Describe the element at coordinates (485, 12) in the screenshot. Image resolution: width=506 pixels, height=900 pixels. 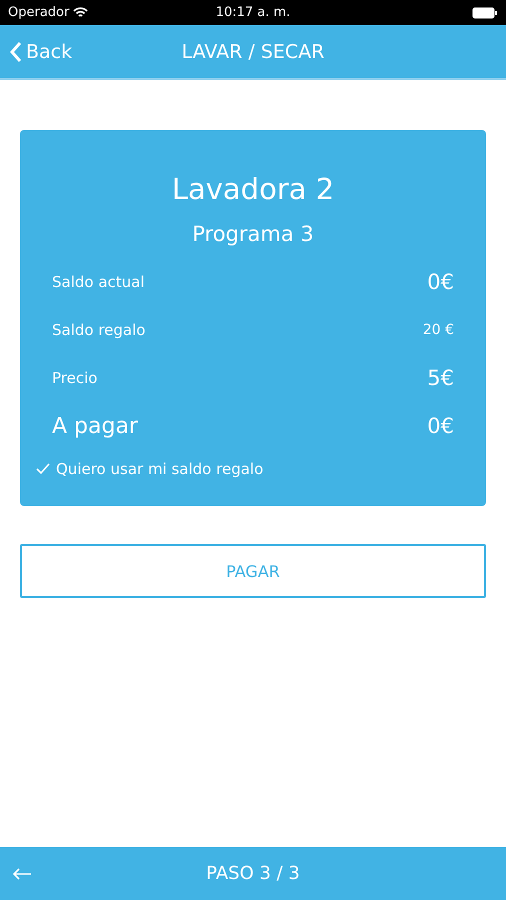
I see `battery-icon` at that location.